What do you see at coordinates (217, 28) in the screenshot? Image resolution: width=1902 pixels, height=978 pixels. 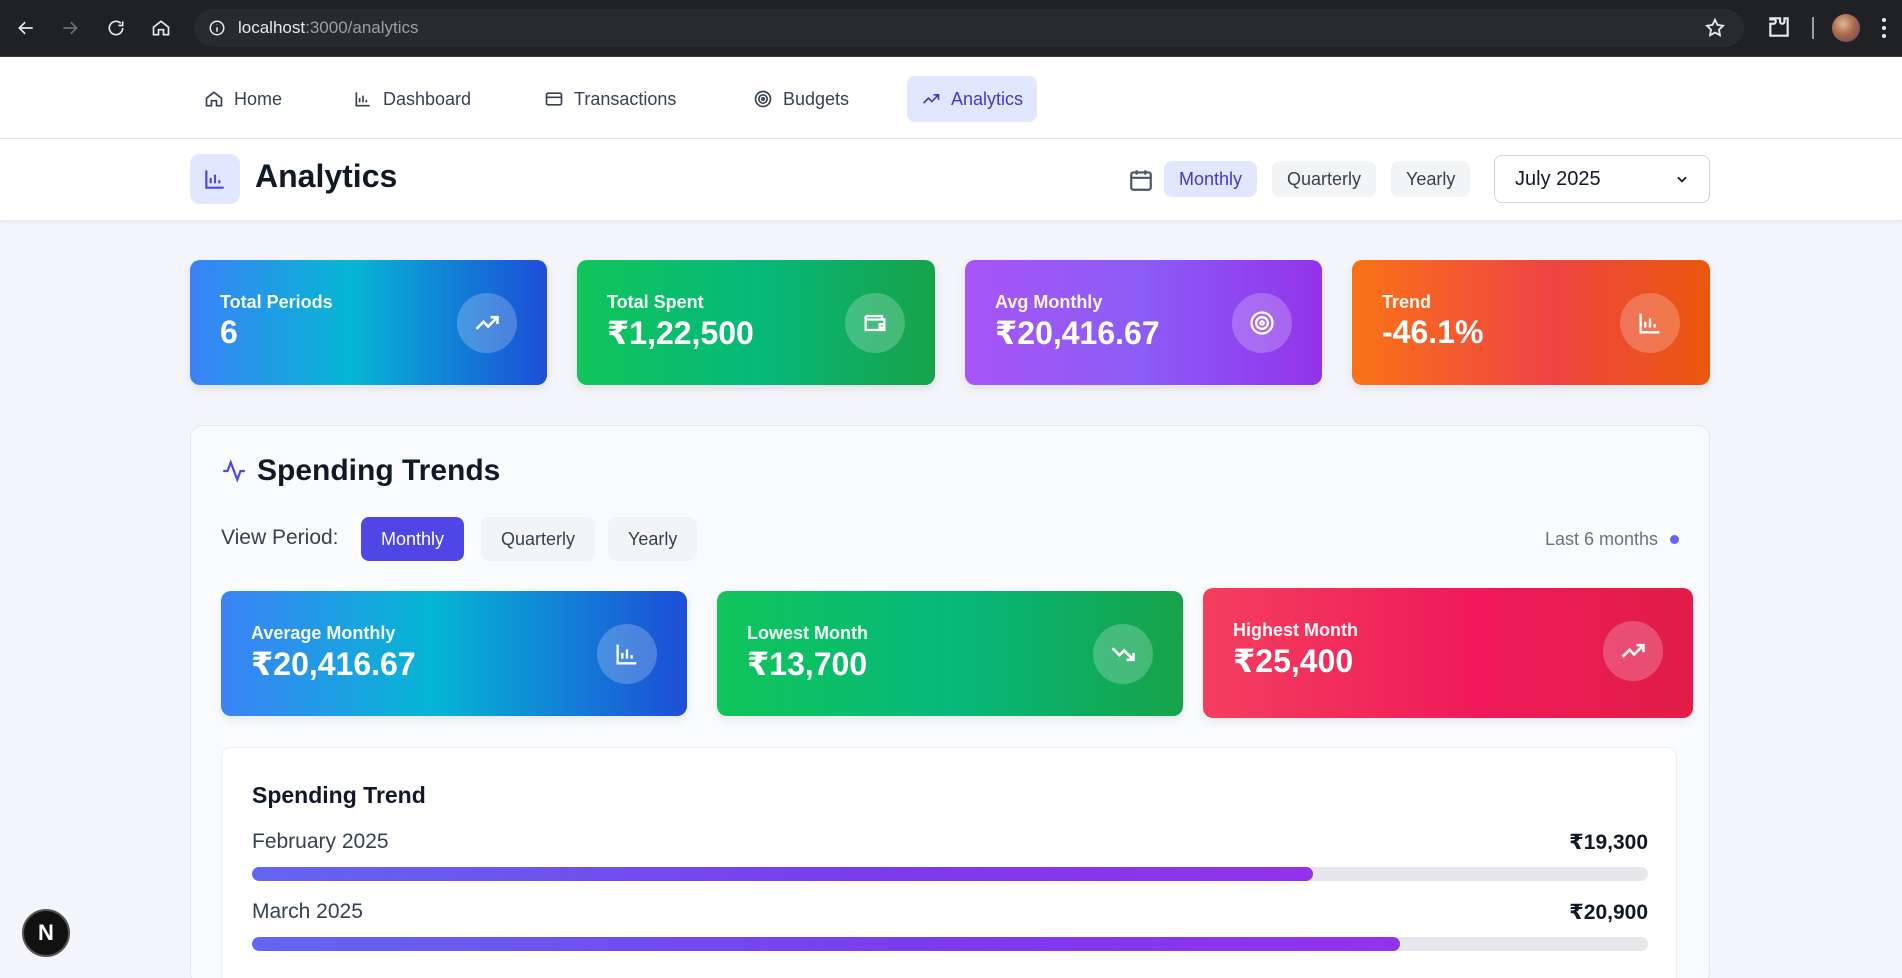 I see `site-info-icon` at bounding box center [217, 28].